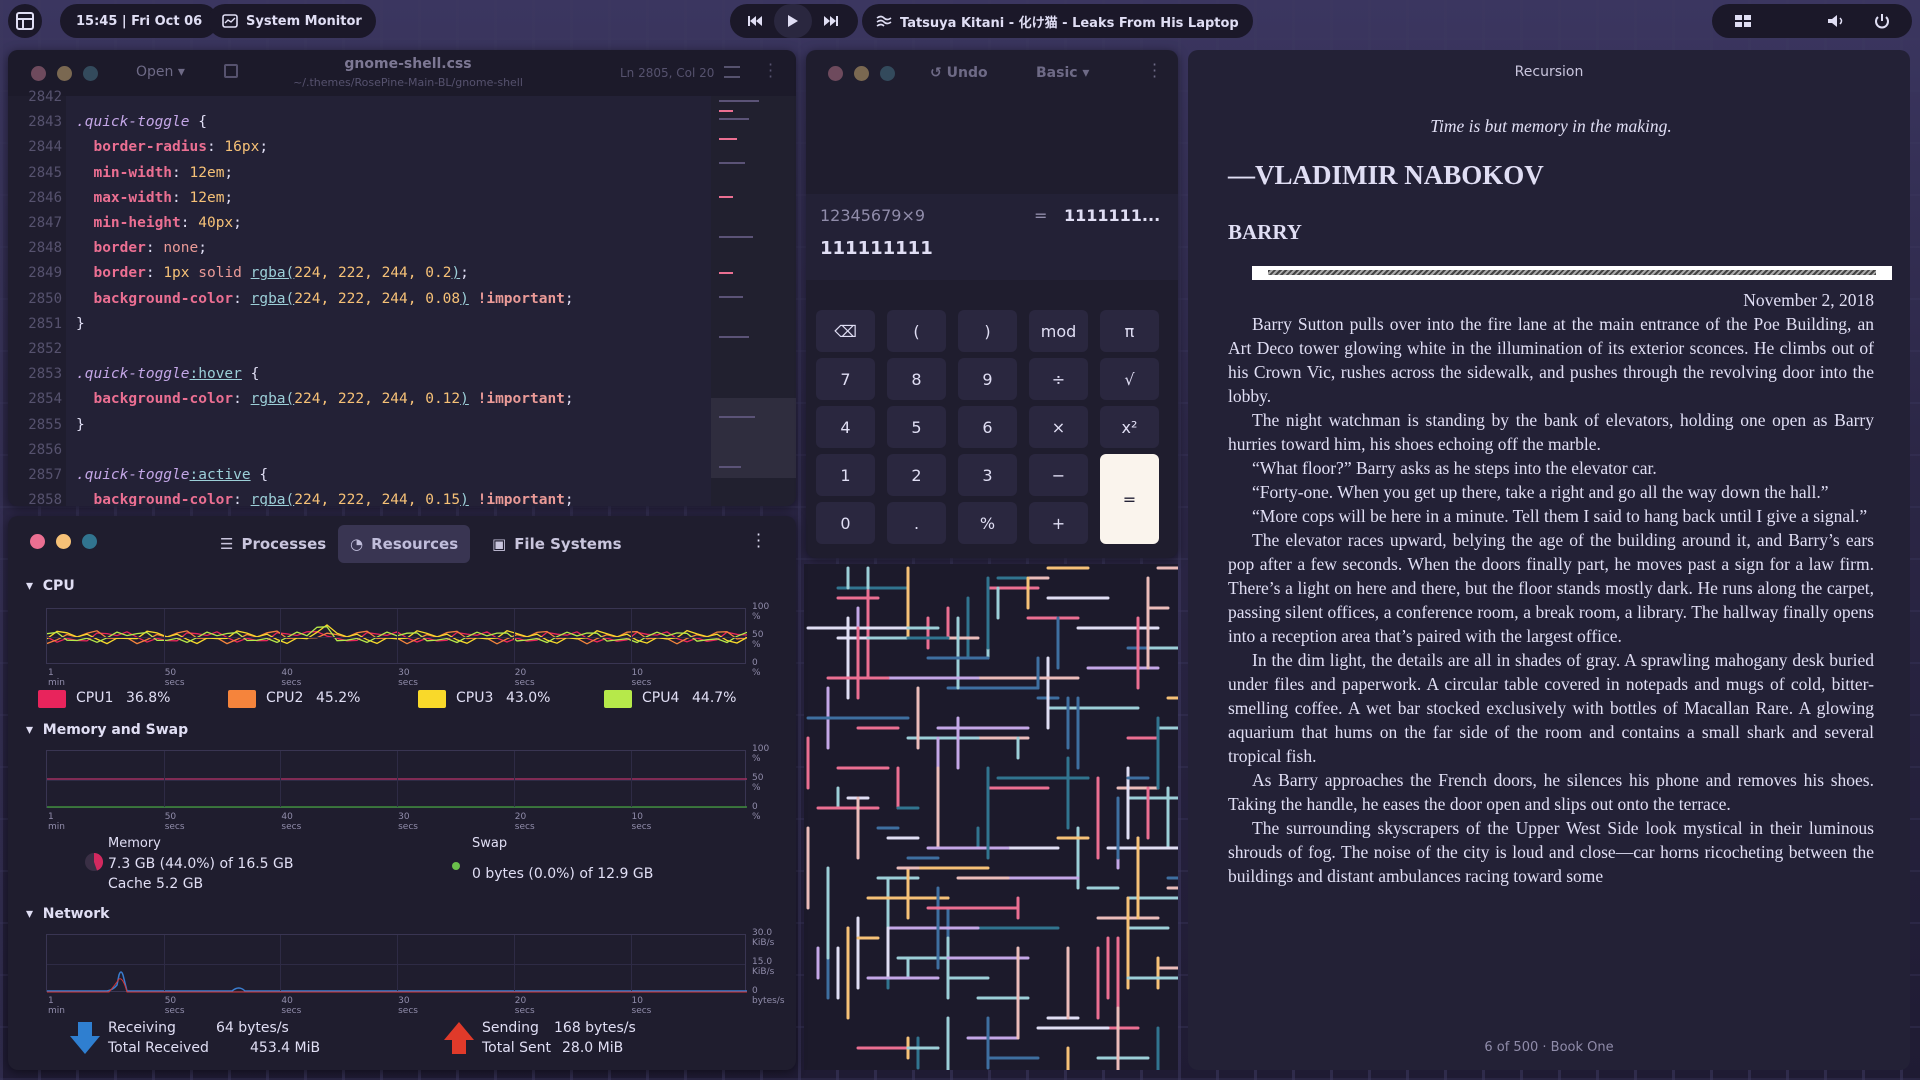 This screenshot has height=1080, width=1920. Describe the element at coordinates (107, 730) in the screenshot. I see `memory-section-header: ▾ Memory and Swap` at that location.